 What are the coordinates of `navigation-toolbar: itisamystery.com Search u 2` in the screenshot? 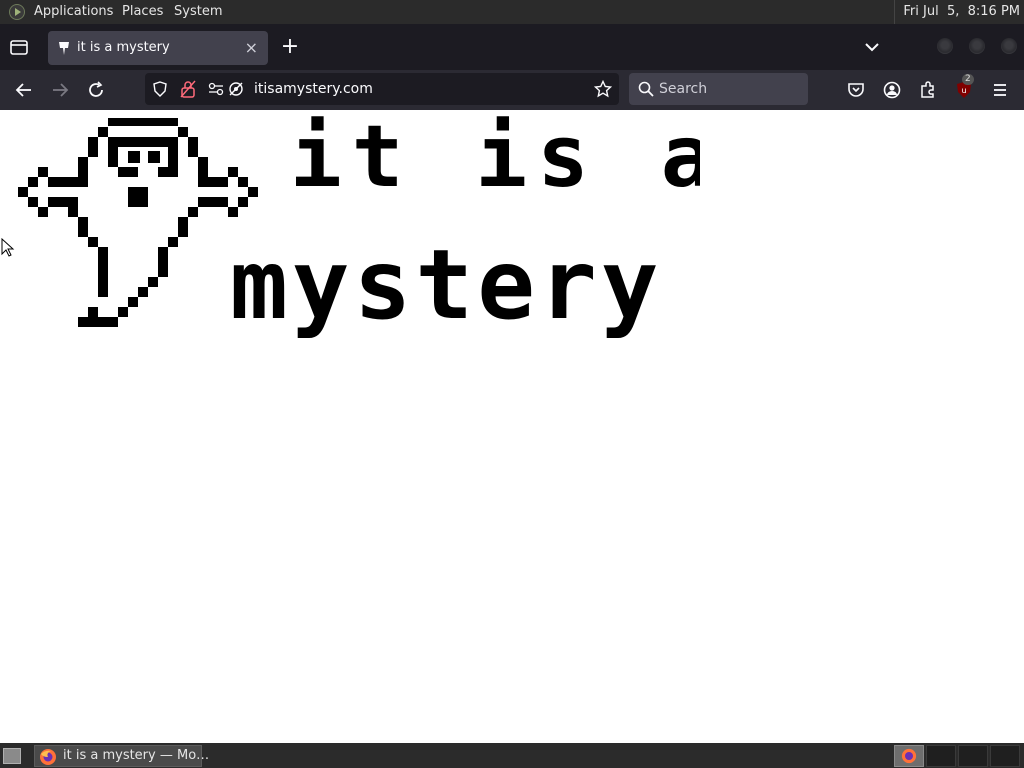 It's located at (512, 90).